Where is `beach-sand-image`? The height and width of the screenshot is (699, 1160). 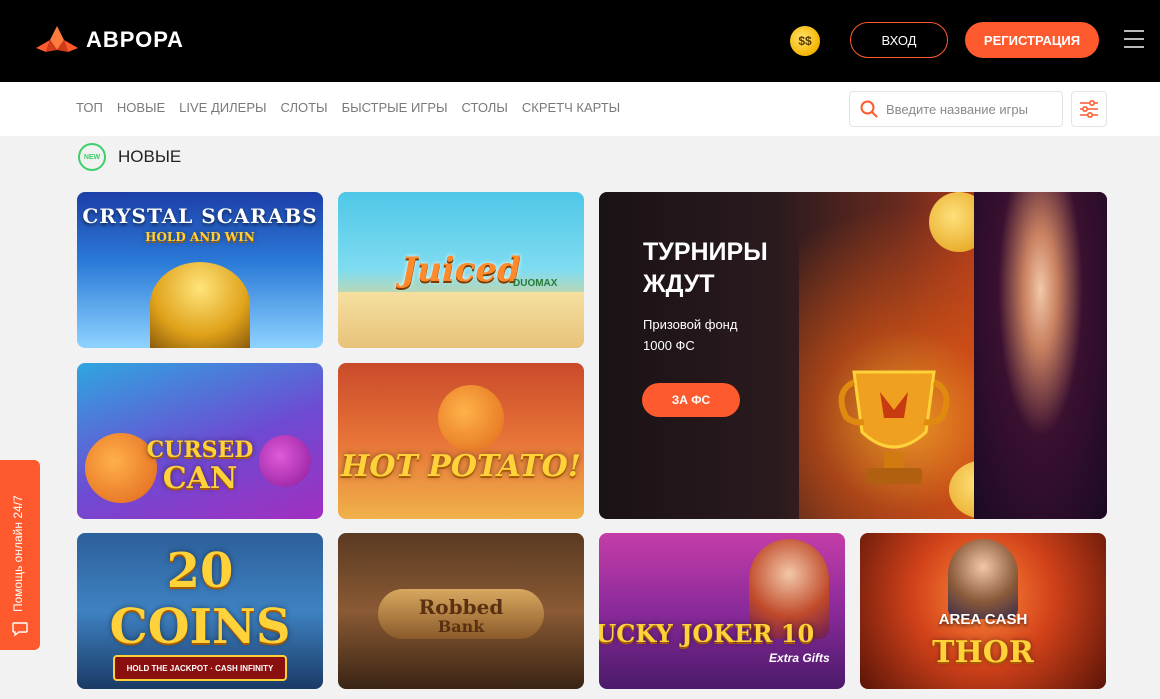
beach-sand-image is located at coordinates (461, 320).